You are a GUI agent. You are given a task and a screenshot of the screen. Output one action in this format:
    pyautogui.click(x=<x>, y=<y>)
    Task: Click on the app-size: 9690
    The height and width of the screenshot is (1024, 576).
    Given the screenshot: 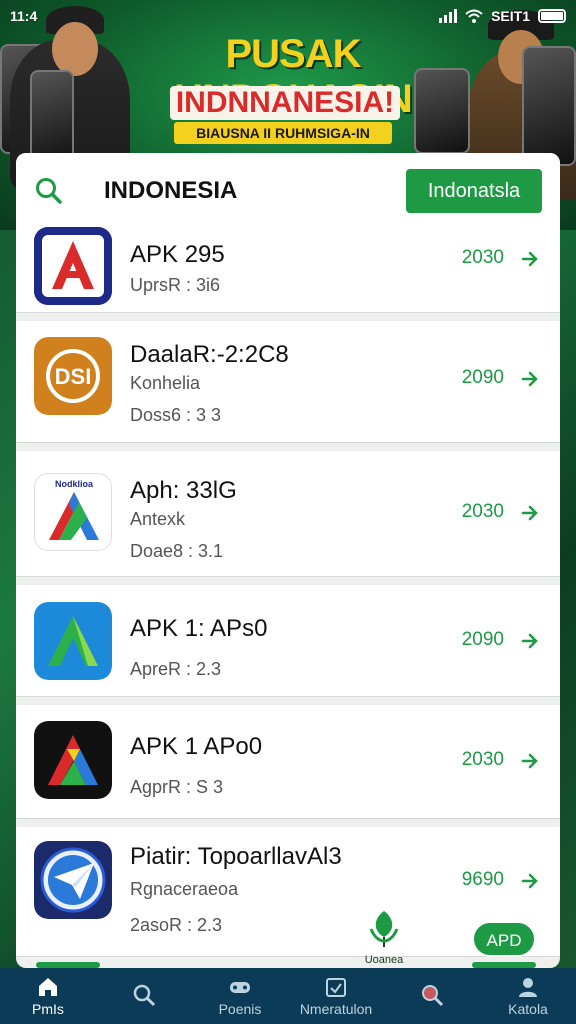 What is the action you would take?
    pyautogui.click(x=482, y=879)
    